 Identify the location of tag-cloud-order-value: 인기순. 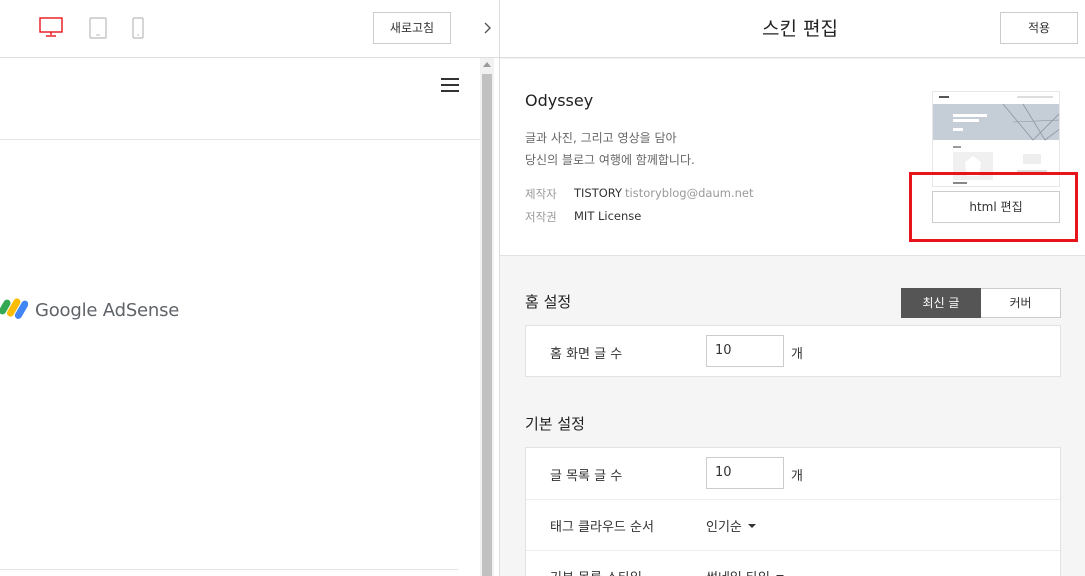
(724, 527).